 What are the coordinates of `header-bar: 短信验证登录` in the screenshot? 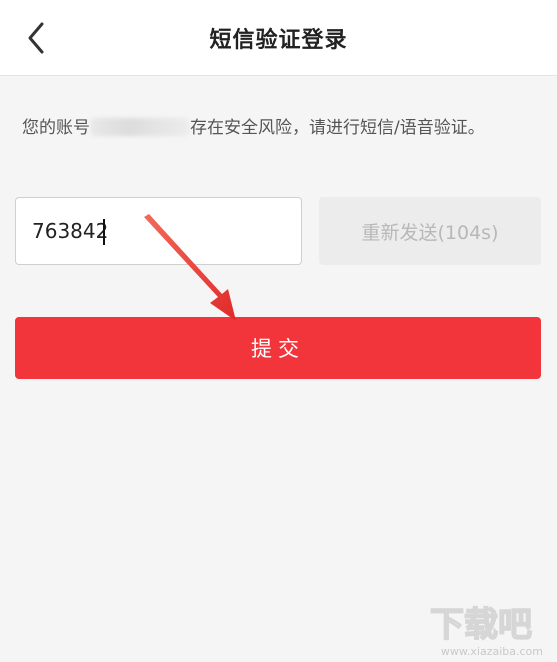 It's located at (278, 38).